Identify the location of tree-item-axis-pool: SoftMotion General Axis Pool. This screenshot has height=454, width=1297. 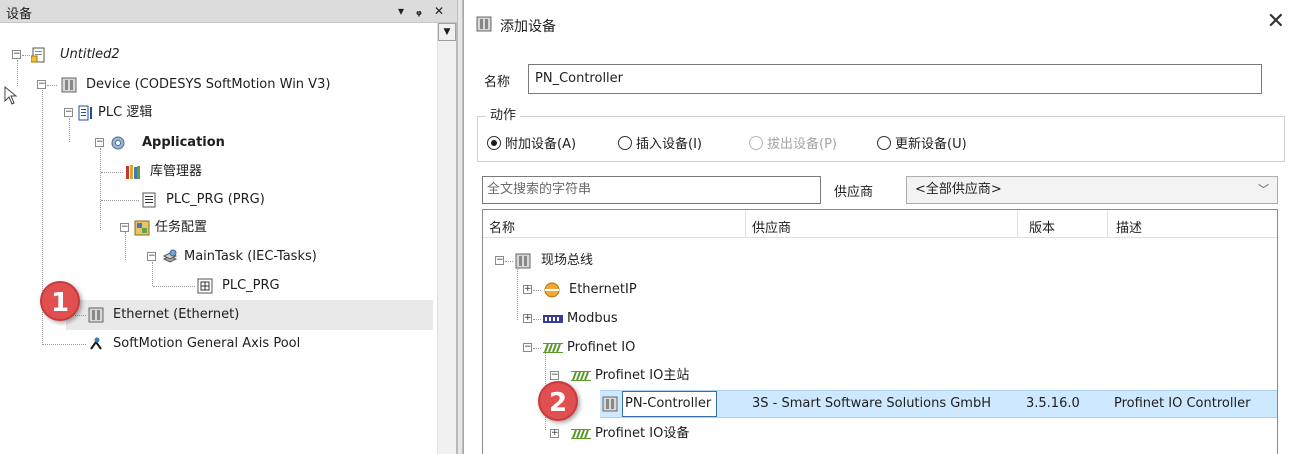
(215, 344).